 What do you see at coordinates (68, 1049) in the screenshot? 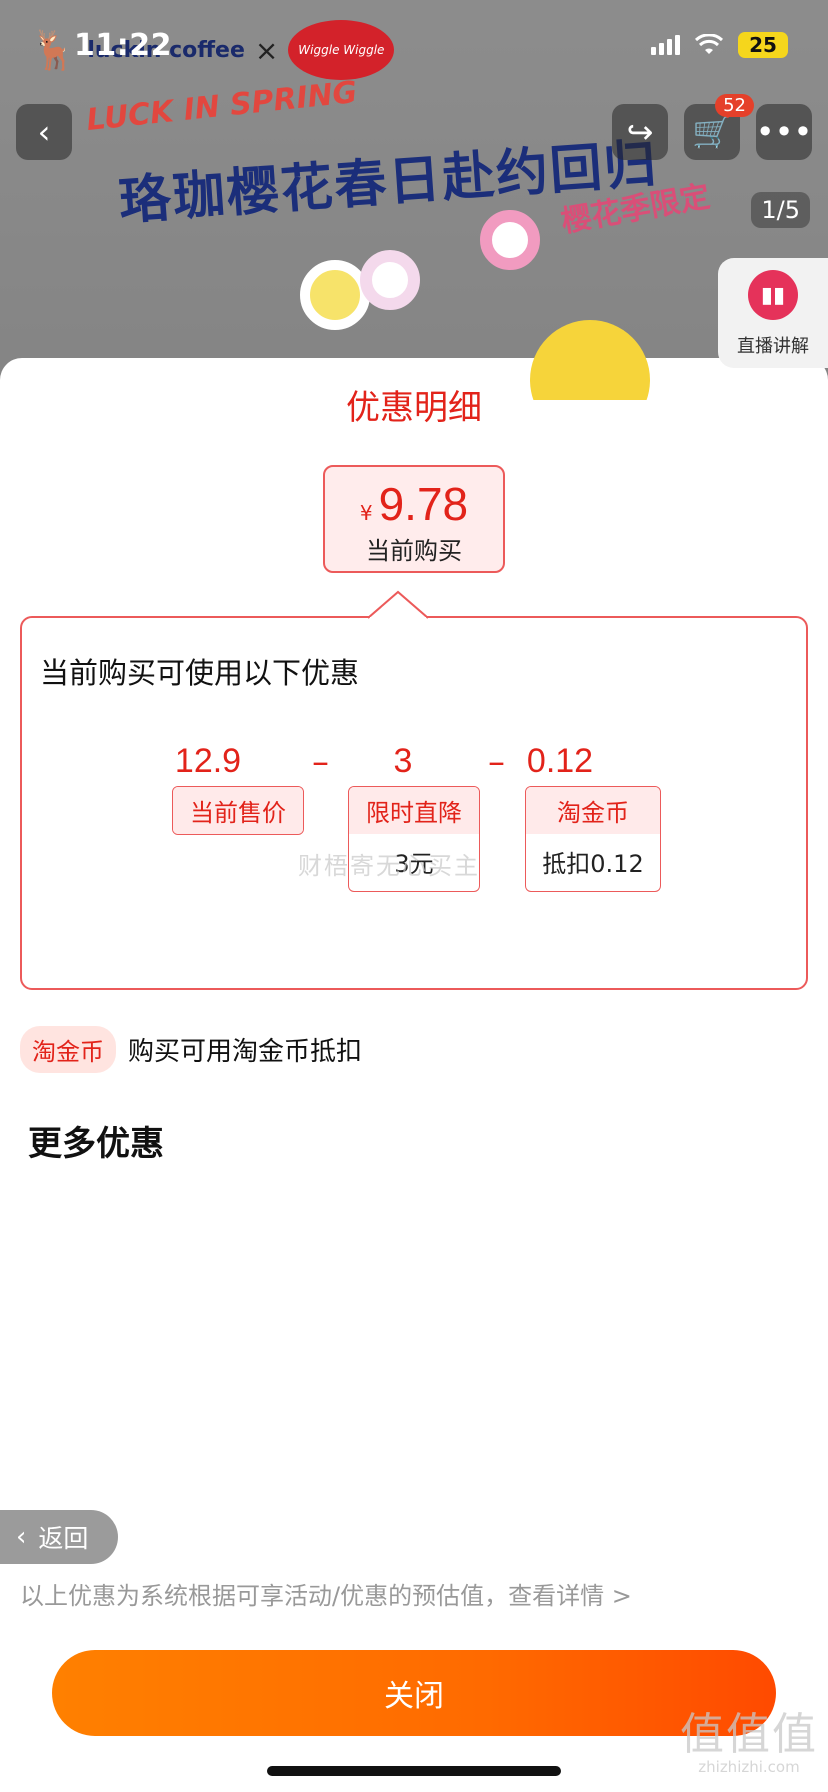
I see `taojinbi-badge: 淘金币` at bounding box center [68, 1049].